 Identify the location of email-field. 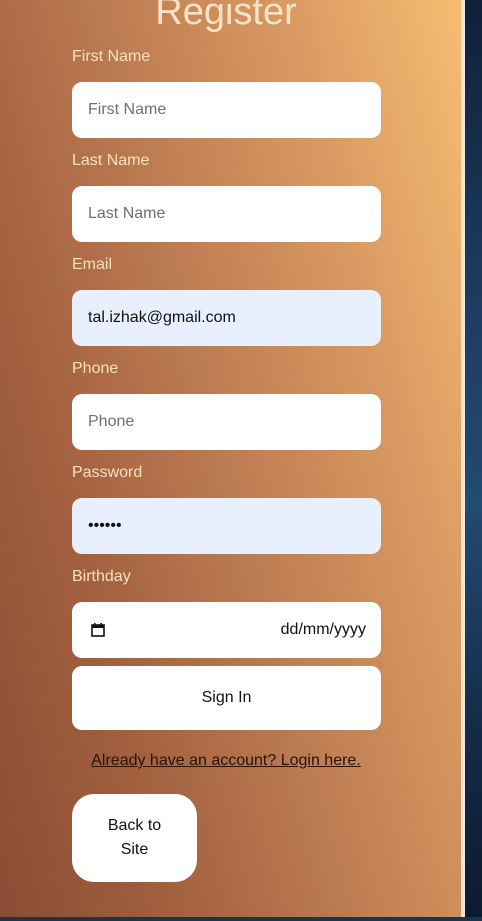
(226, 318).